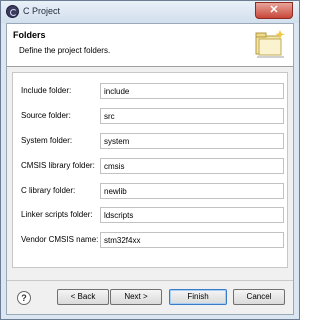 The image size is (320, 320). What do you see at coordinates (192, 215) in the screenshot?
I see `linker-scripts-folder-field` at bounding box center [192, 215].